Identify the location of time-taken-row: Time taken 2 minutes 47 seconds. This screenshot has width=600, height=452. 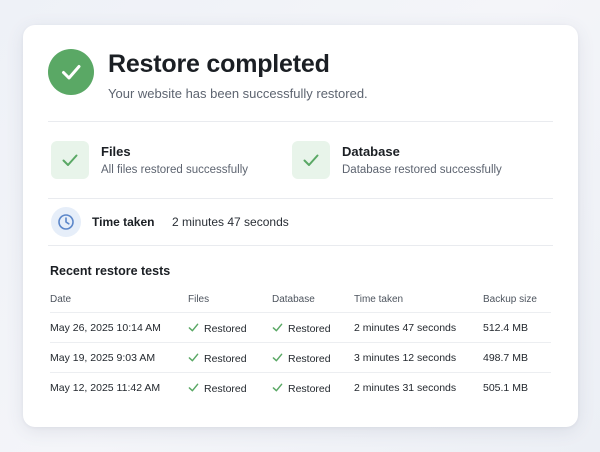
(251, 222).